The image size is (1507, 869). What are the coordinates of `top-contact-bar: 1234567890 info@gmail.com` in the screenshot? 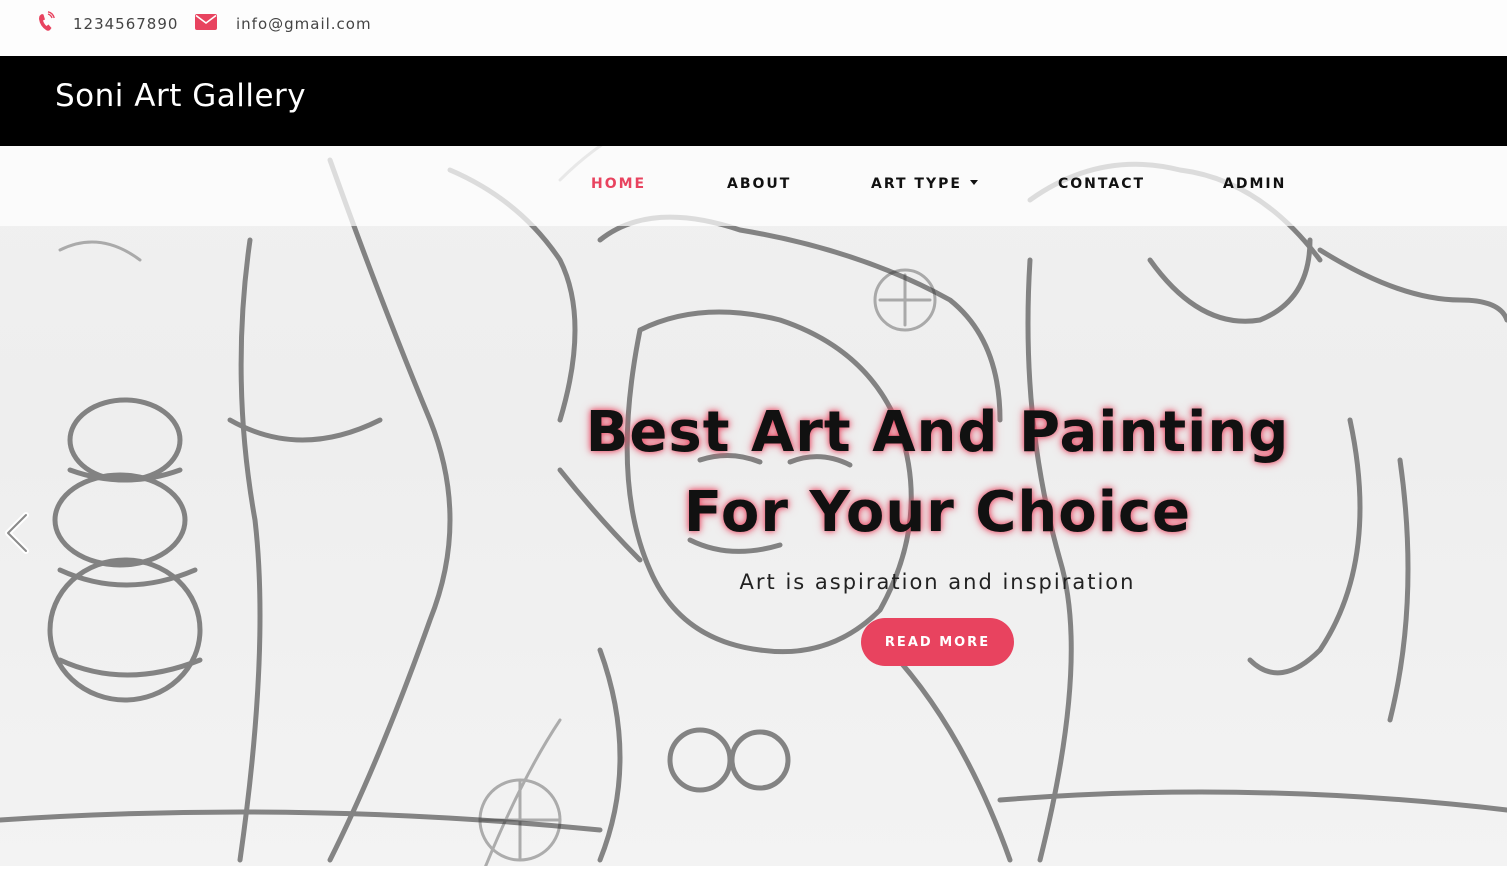 It's located at (753, 28).